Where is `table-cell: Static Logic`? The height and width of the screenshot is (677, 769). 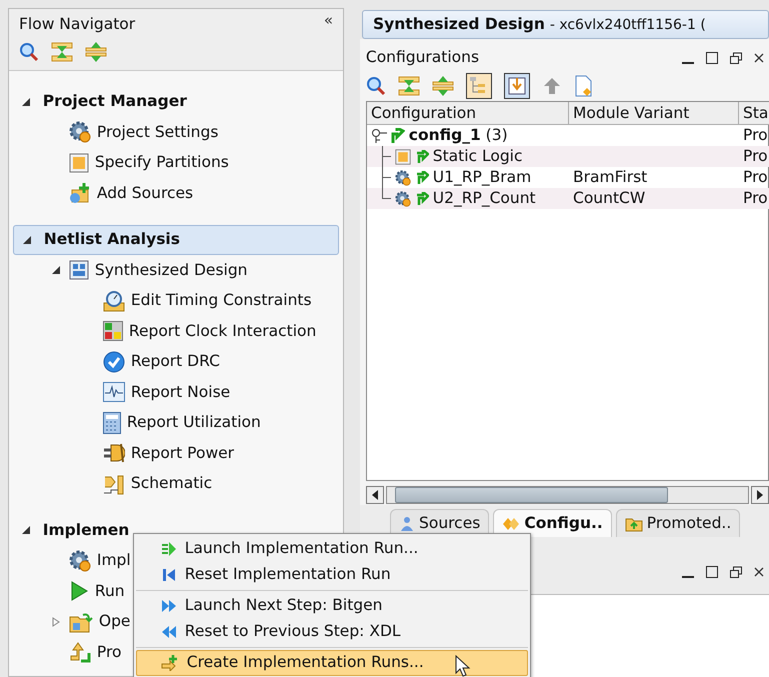
table-cell: Static Logic is located at coordinates (477, 156).